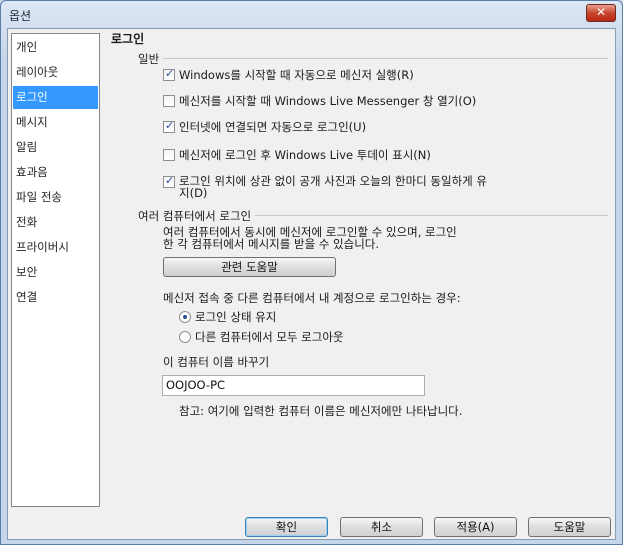 The width and height of the screenshot is (623, 545). Describe the element at coordinates (569, 527) in the screenshot. I see `help-button: 도움말` at that location.